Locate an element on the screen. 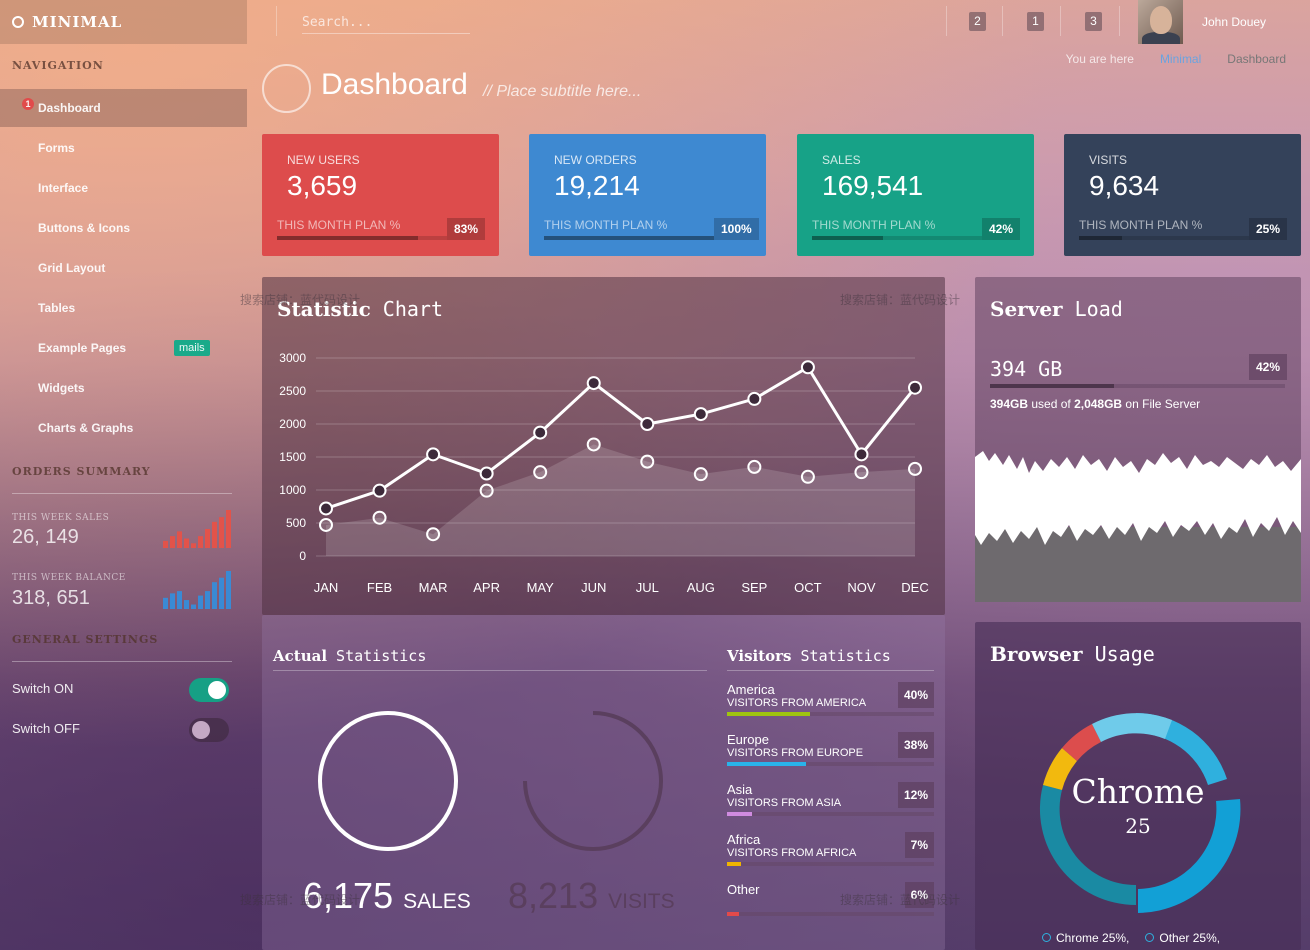  card-label: NEW ORDERS is located at coordinates (595, 160).